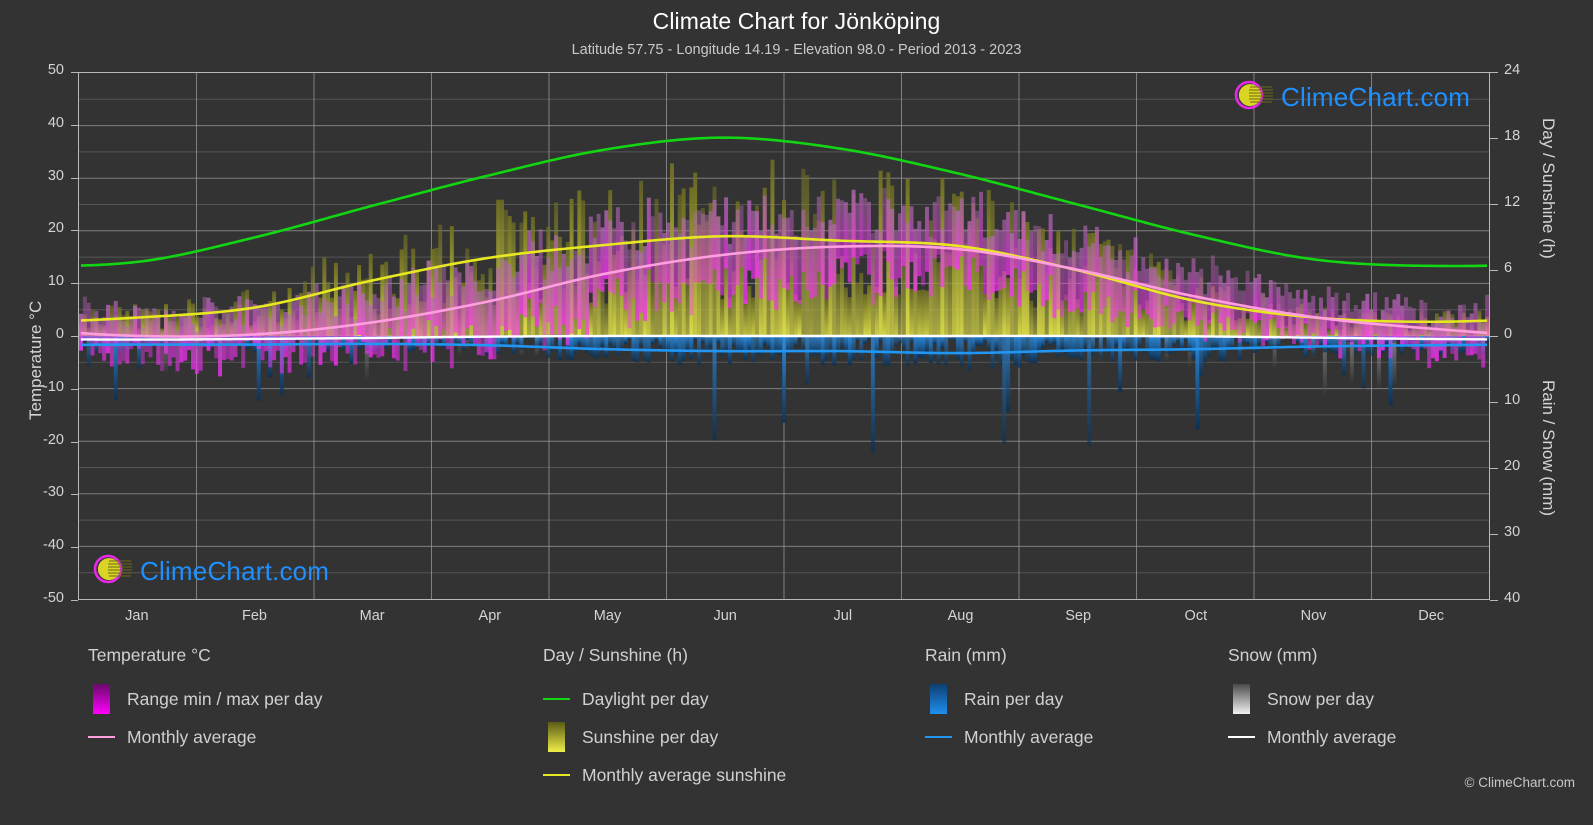 This screenshot has width=1593, height=825. I want to click on legend-group-title: Temperature °C, so click(149, 655).